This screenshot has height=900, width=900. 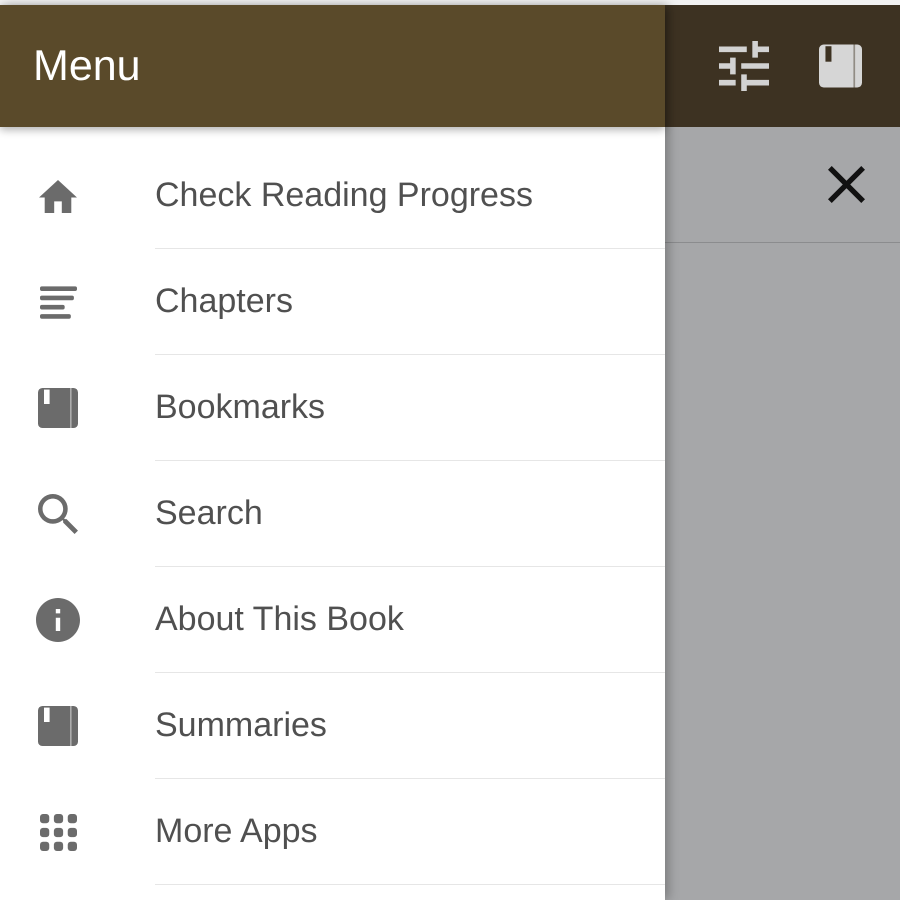 I want to click on close-button, so click(x=846, y=184).